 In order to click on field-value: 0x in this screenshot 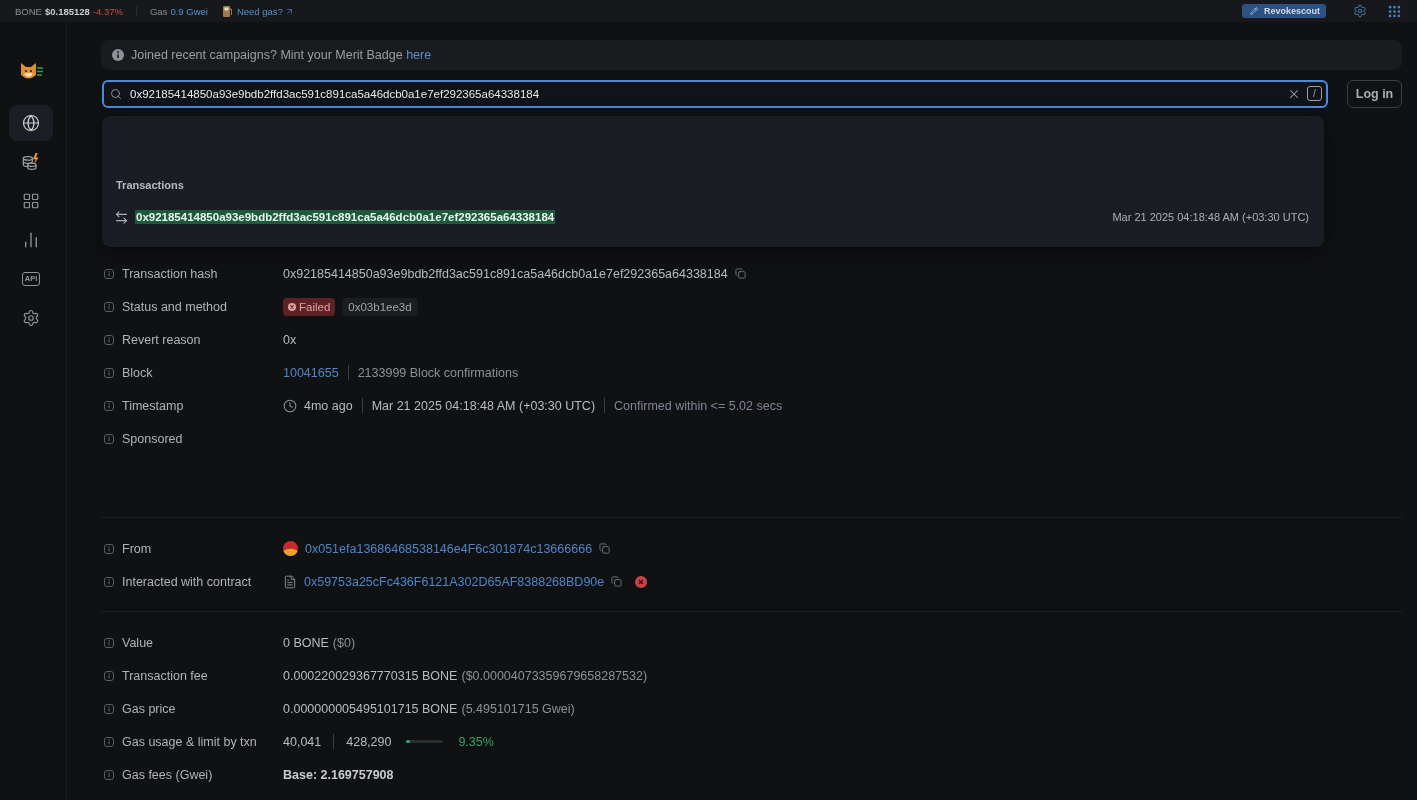, I will do `click(290, 339)`.